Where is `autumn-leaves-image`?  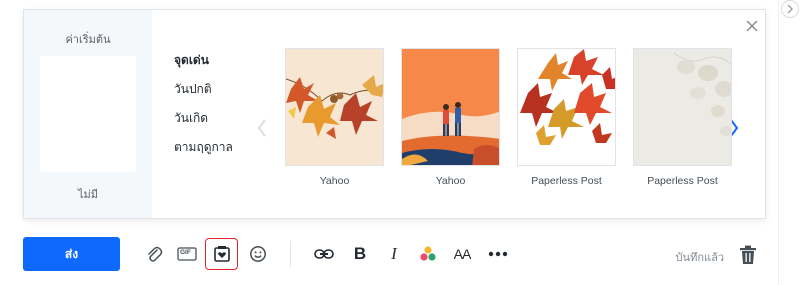
autumn-leaves-image is located at coordinates (334, 107).